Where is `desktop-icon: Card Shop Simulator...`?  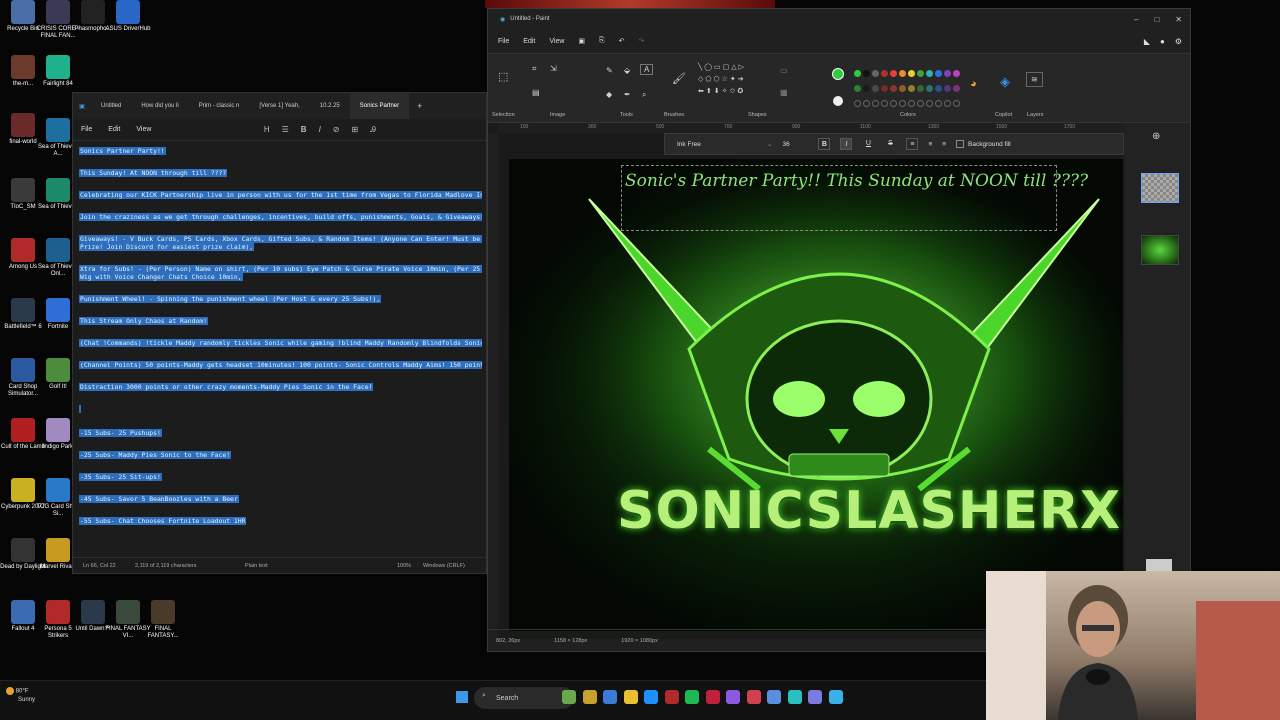
desktop-icon: Card Shop Simulator... is located at coordinates (23, 378).